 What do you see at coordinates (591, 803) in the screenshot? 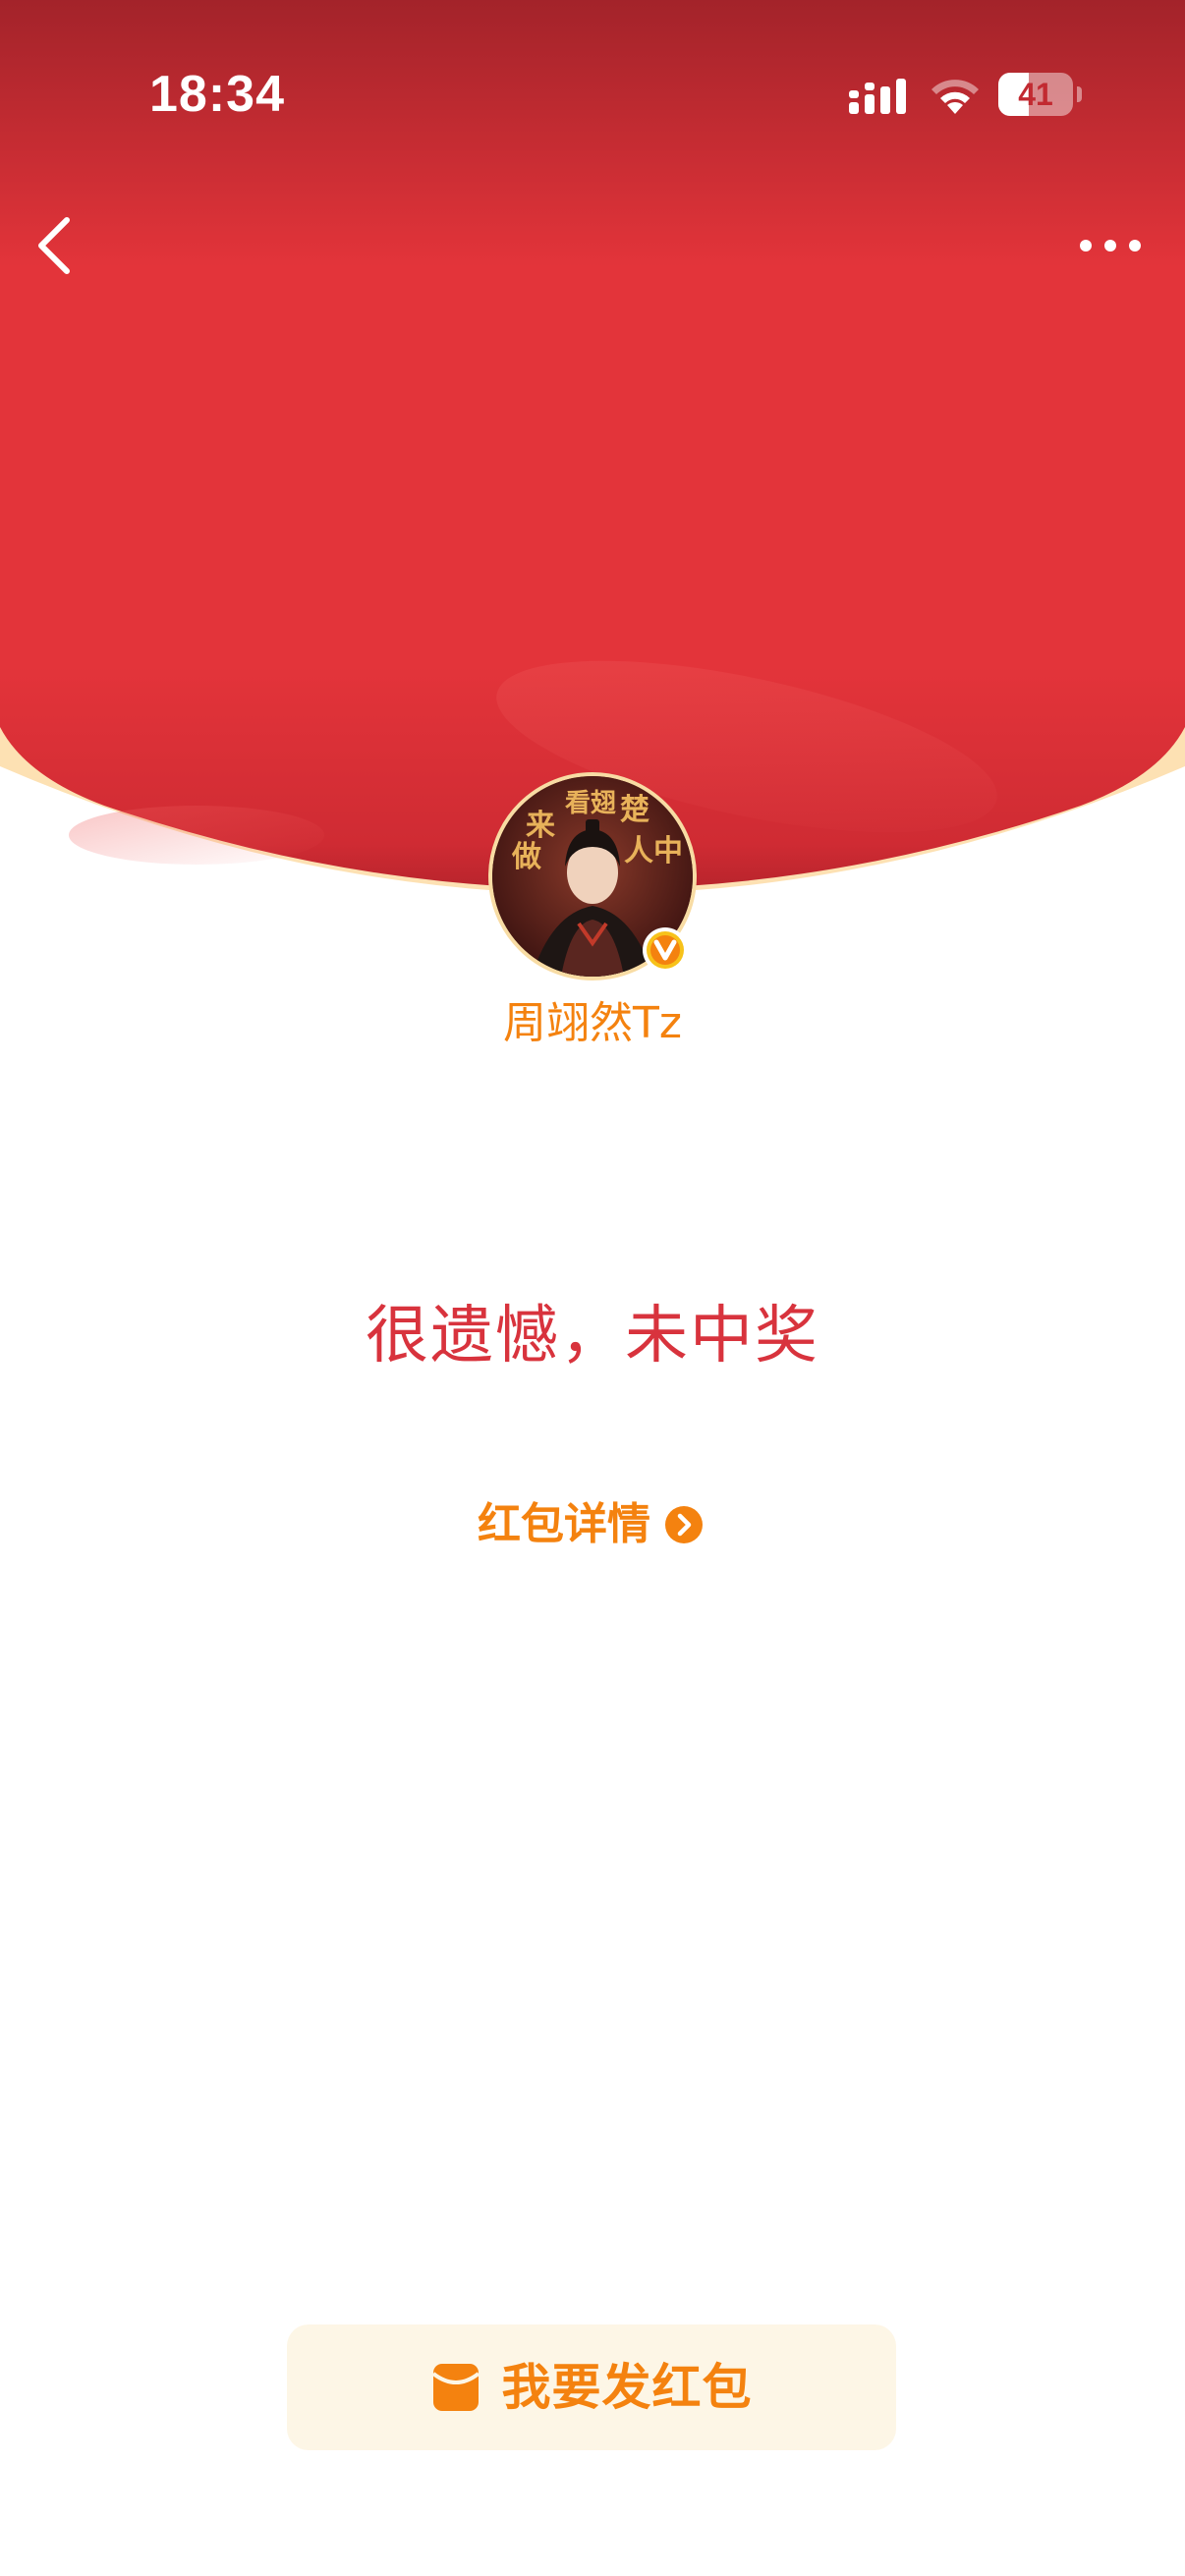
I see `svg-text: 看翅` at bounding box center [591, 803].